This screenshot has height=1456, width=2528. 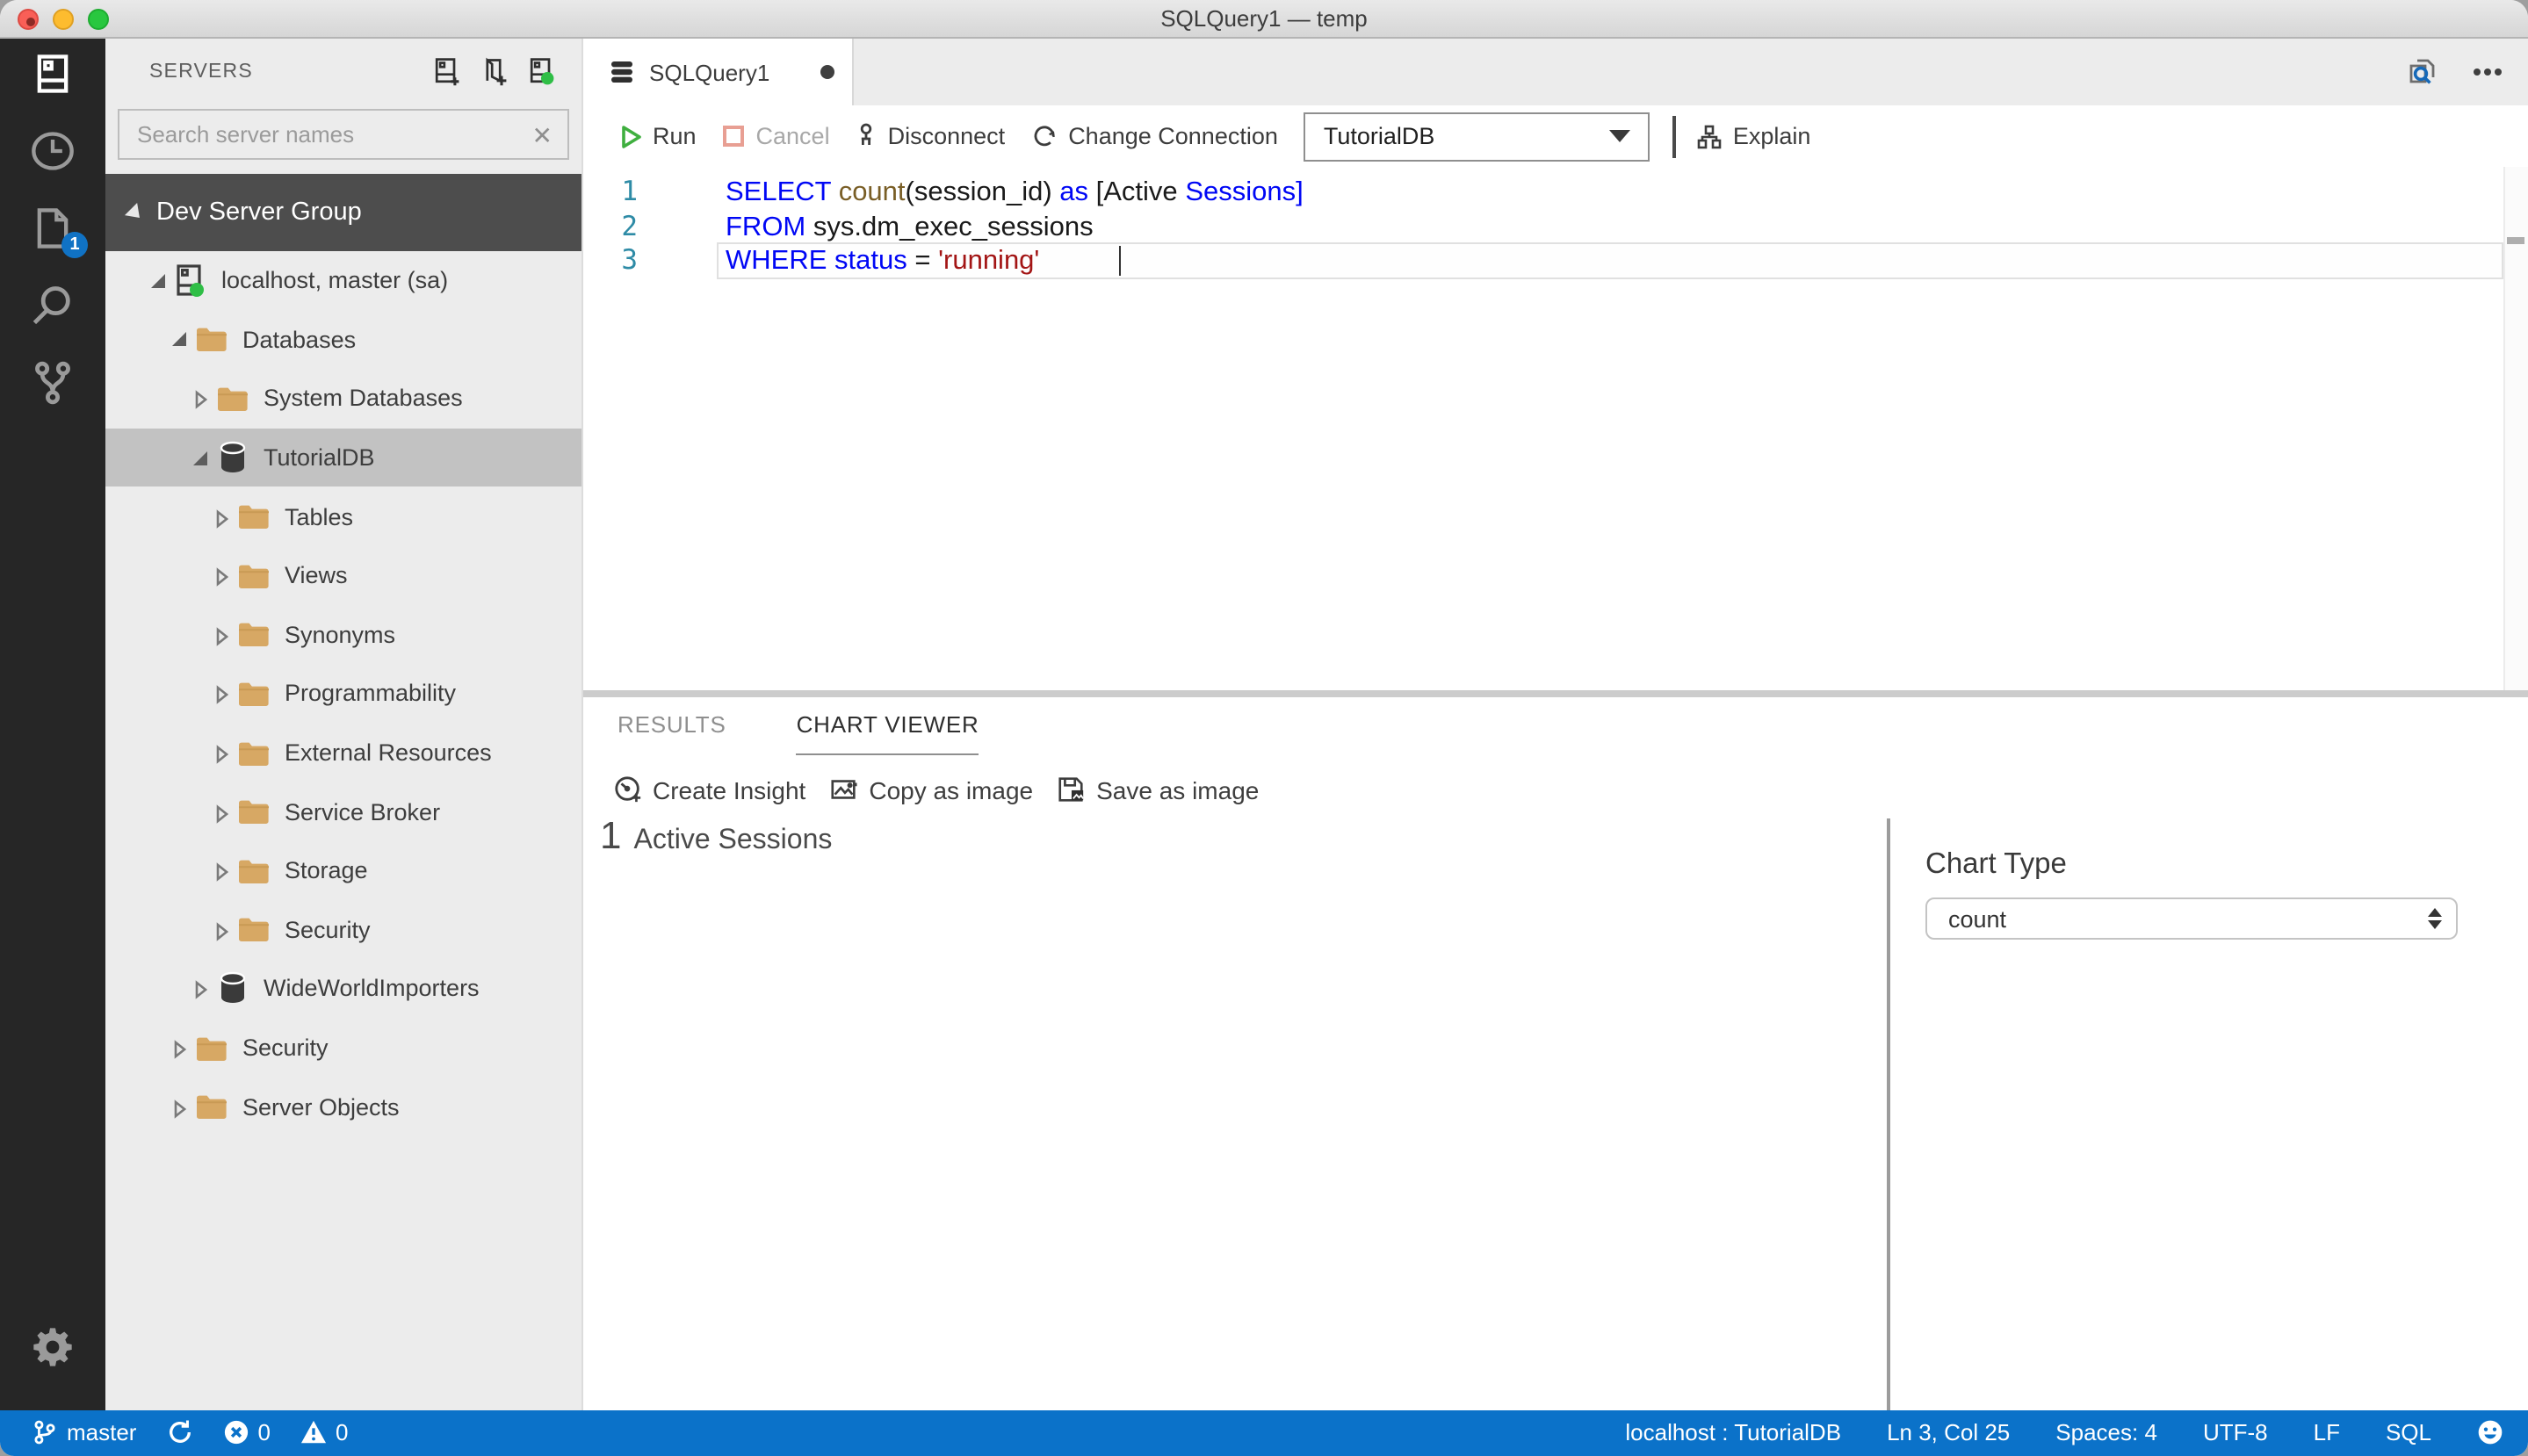 I want to click on overview-ruler, so click(x=2515, y=428).